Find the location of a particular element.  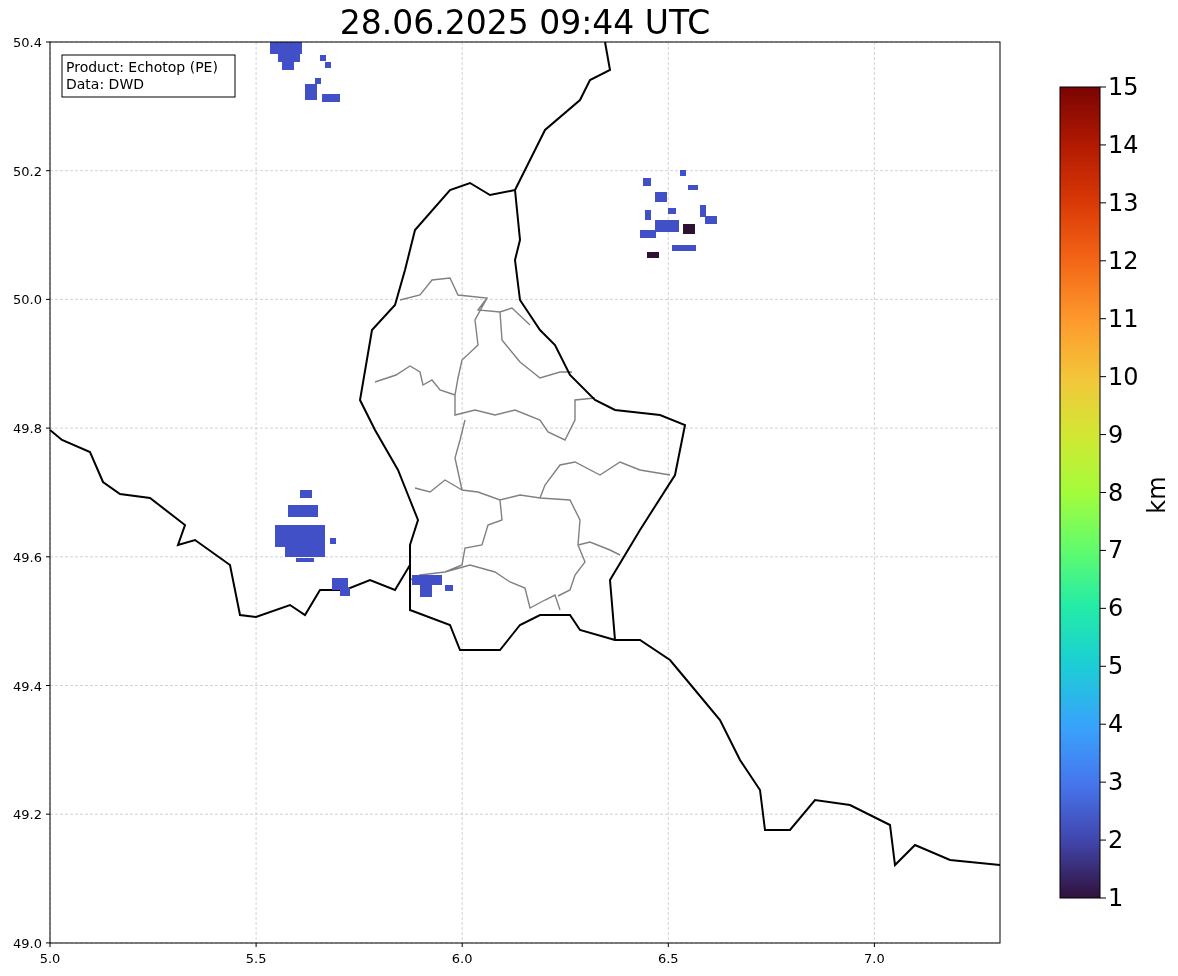

colorbar-tick-label: 12 is located at coordinates (1123, 260).